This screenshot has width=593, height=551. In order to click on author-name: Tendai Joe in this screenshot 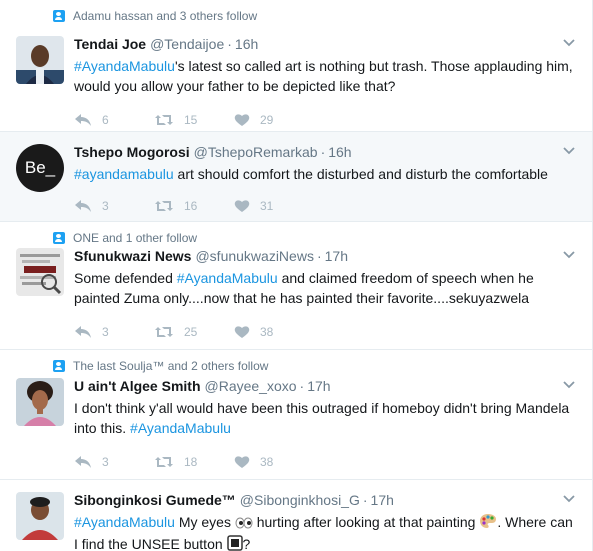, I will do `click(110, 44)`.